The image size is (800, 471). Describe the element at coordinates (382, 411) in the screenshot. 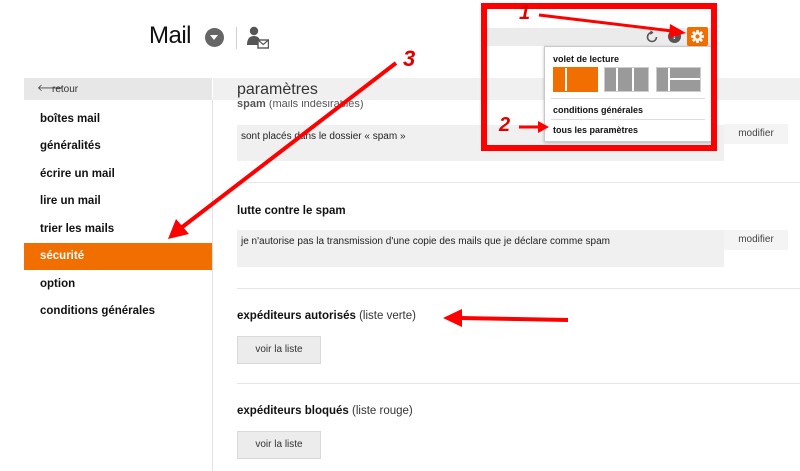

I see `blocked-senders-subtitle: (liste rouge)` at that location.